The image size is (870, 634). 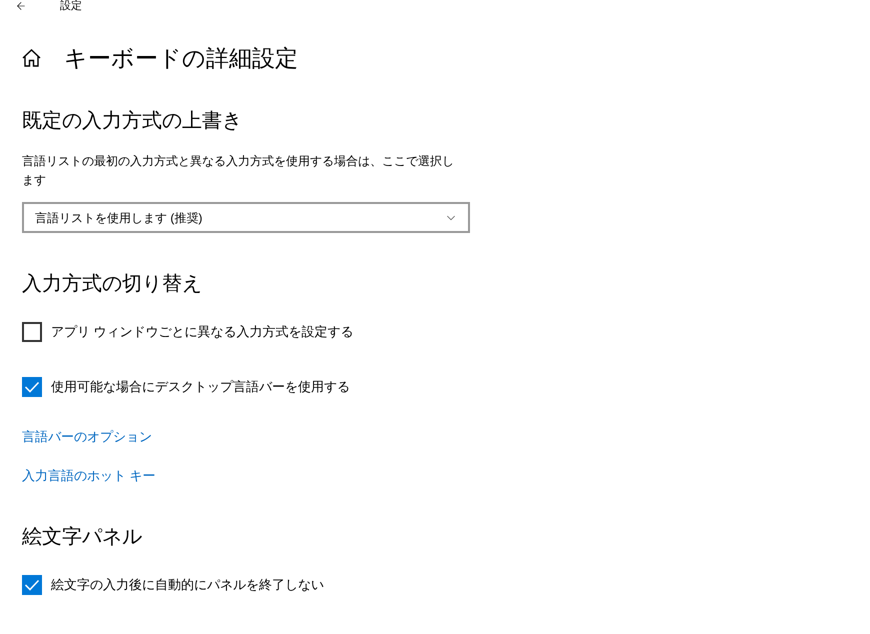 What do you see at coordinates (132, 121) in the screenshot?
I see `section-heading: 既定の入力方式の上書き` at bounding box center [132, 121].